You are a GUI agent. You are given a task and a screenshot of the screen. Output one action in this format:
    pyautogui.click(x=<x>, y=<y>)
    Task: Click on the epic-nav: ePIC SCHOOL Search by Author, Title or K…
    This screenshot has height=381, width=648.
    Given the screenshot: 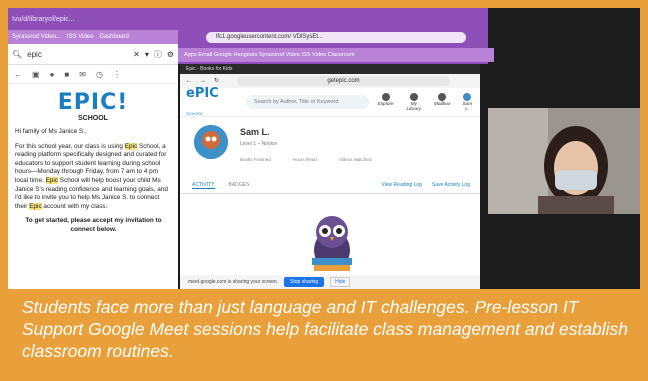 What is the action you would take?
    pyautogui.click(x=330, y=101)
    